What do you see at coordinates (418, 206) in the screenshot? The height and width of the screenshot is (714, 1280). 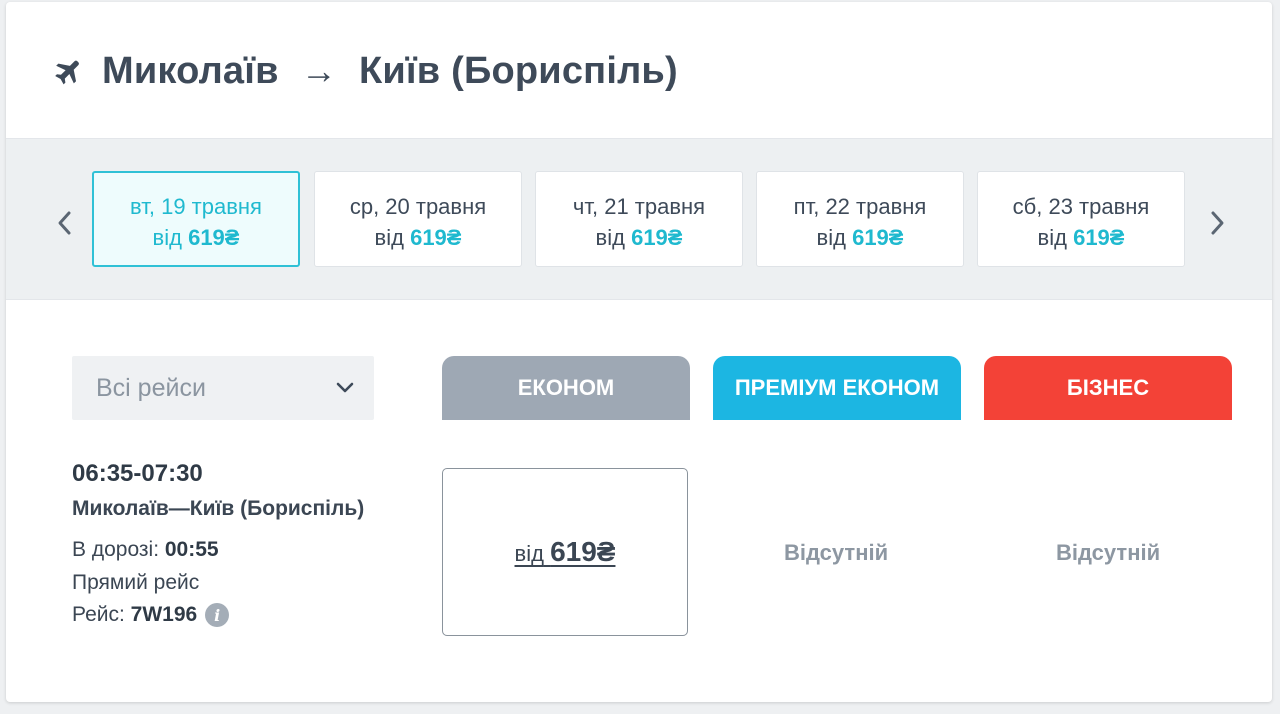 I see `date-label: ср, 20 травня` at bounding box center [418, 206].